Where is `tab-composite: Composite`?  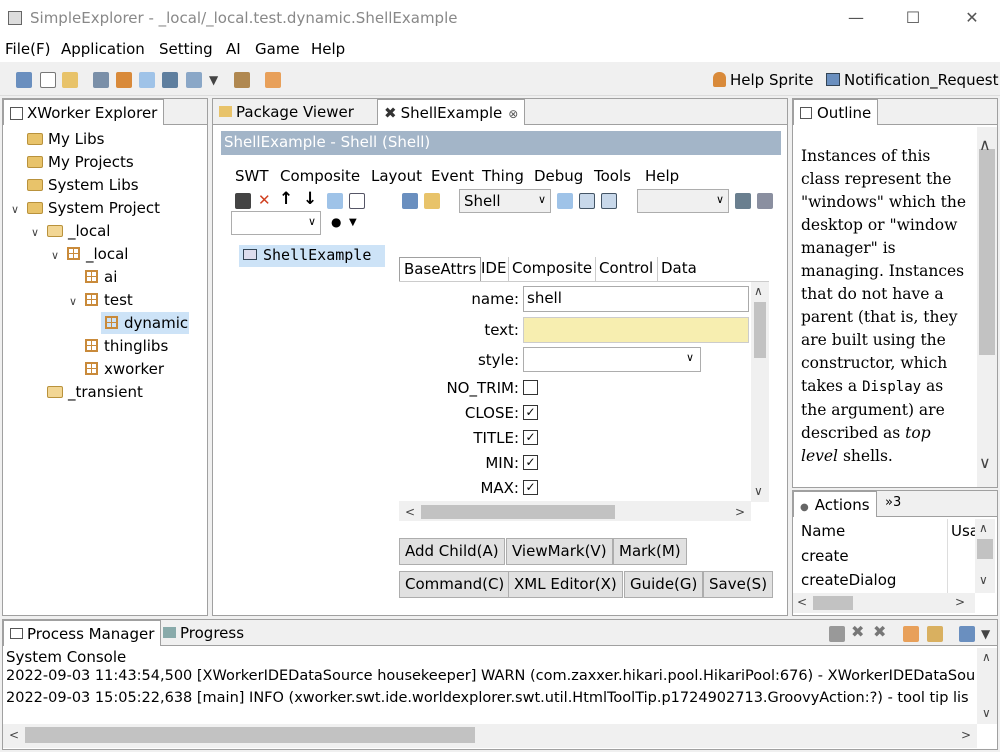 tab-composite: Composite is located at coordinates (551, 269).